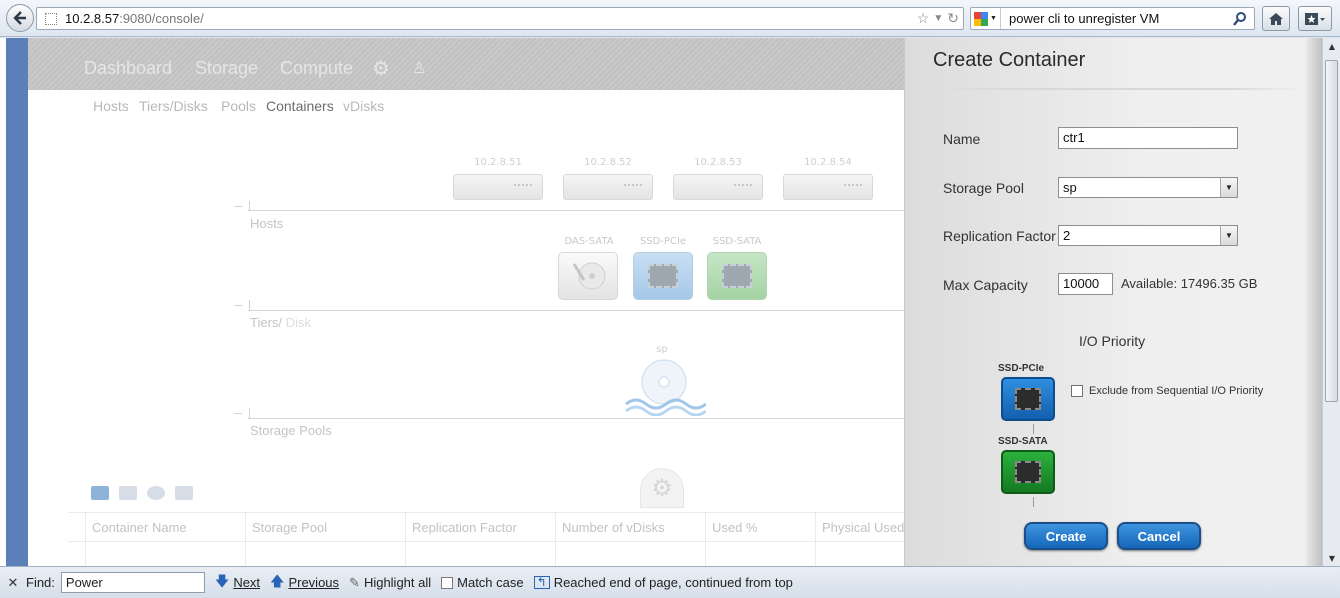 Image resolution: width=1340 pixels, height=598 pixels. What do you see at coordinates (354, 582) in the screenshot?
I see `highlighter-icon: ✎` at bounding box center [354, 582].